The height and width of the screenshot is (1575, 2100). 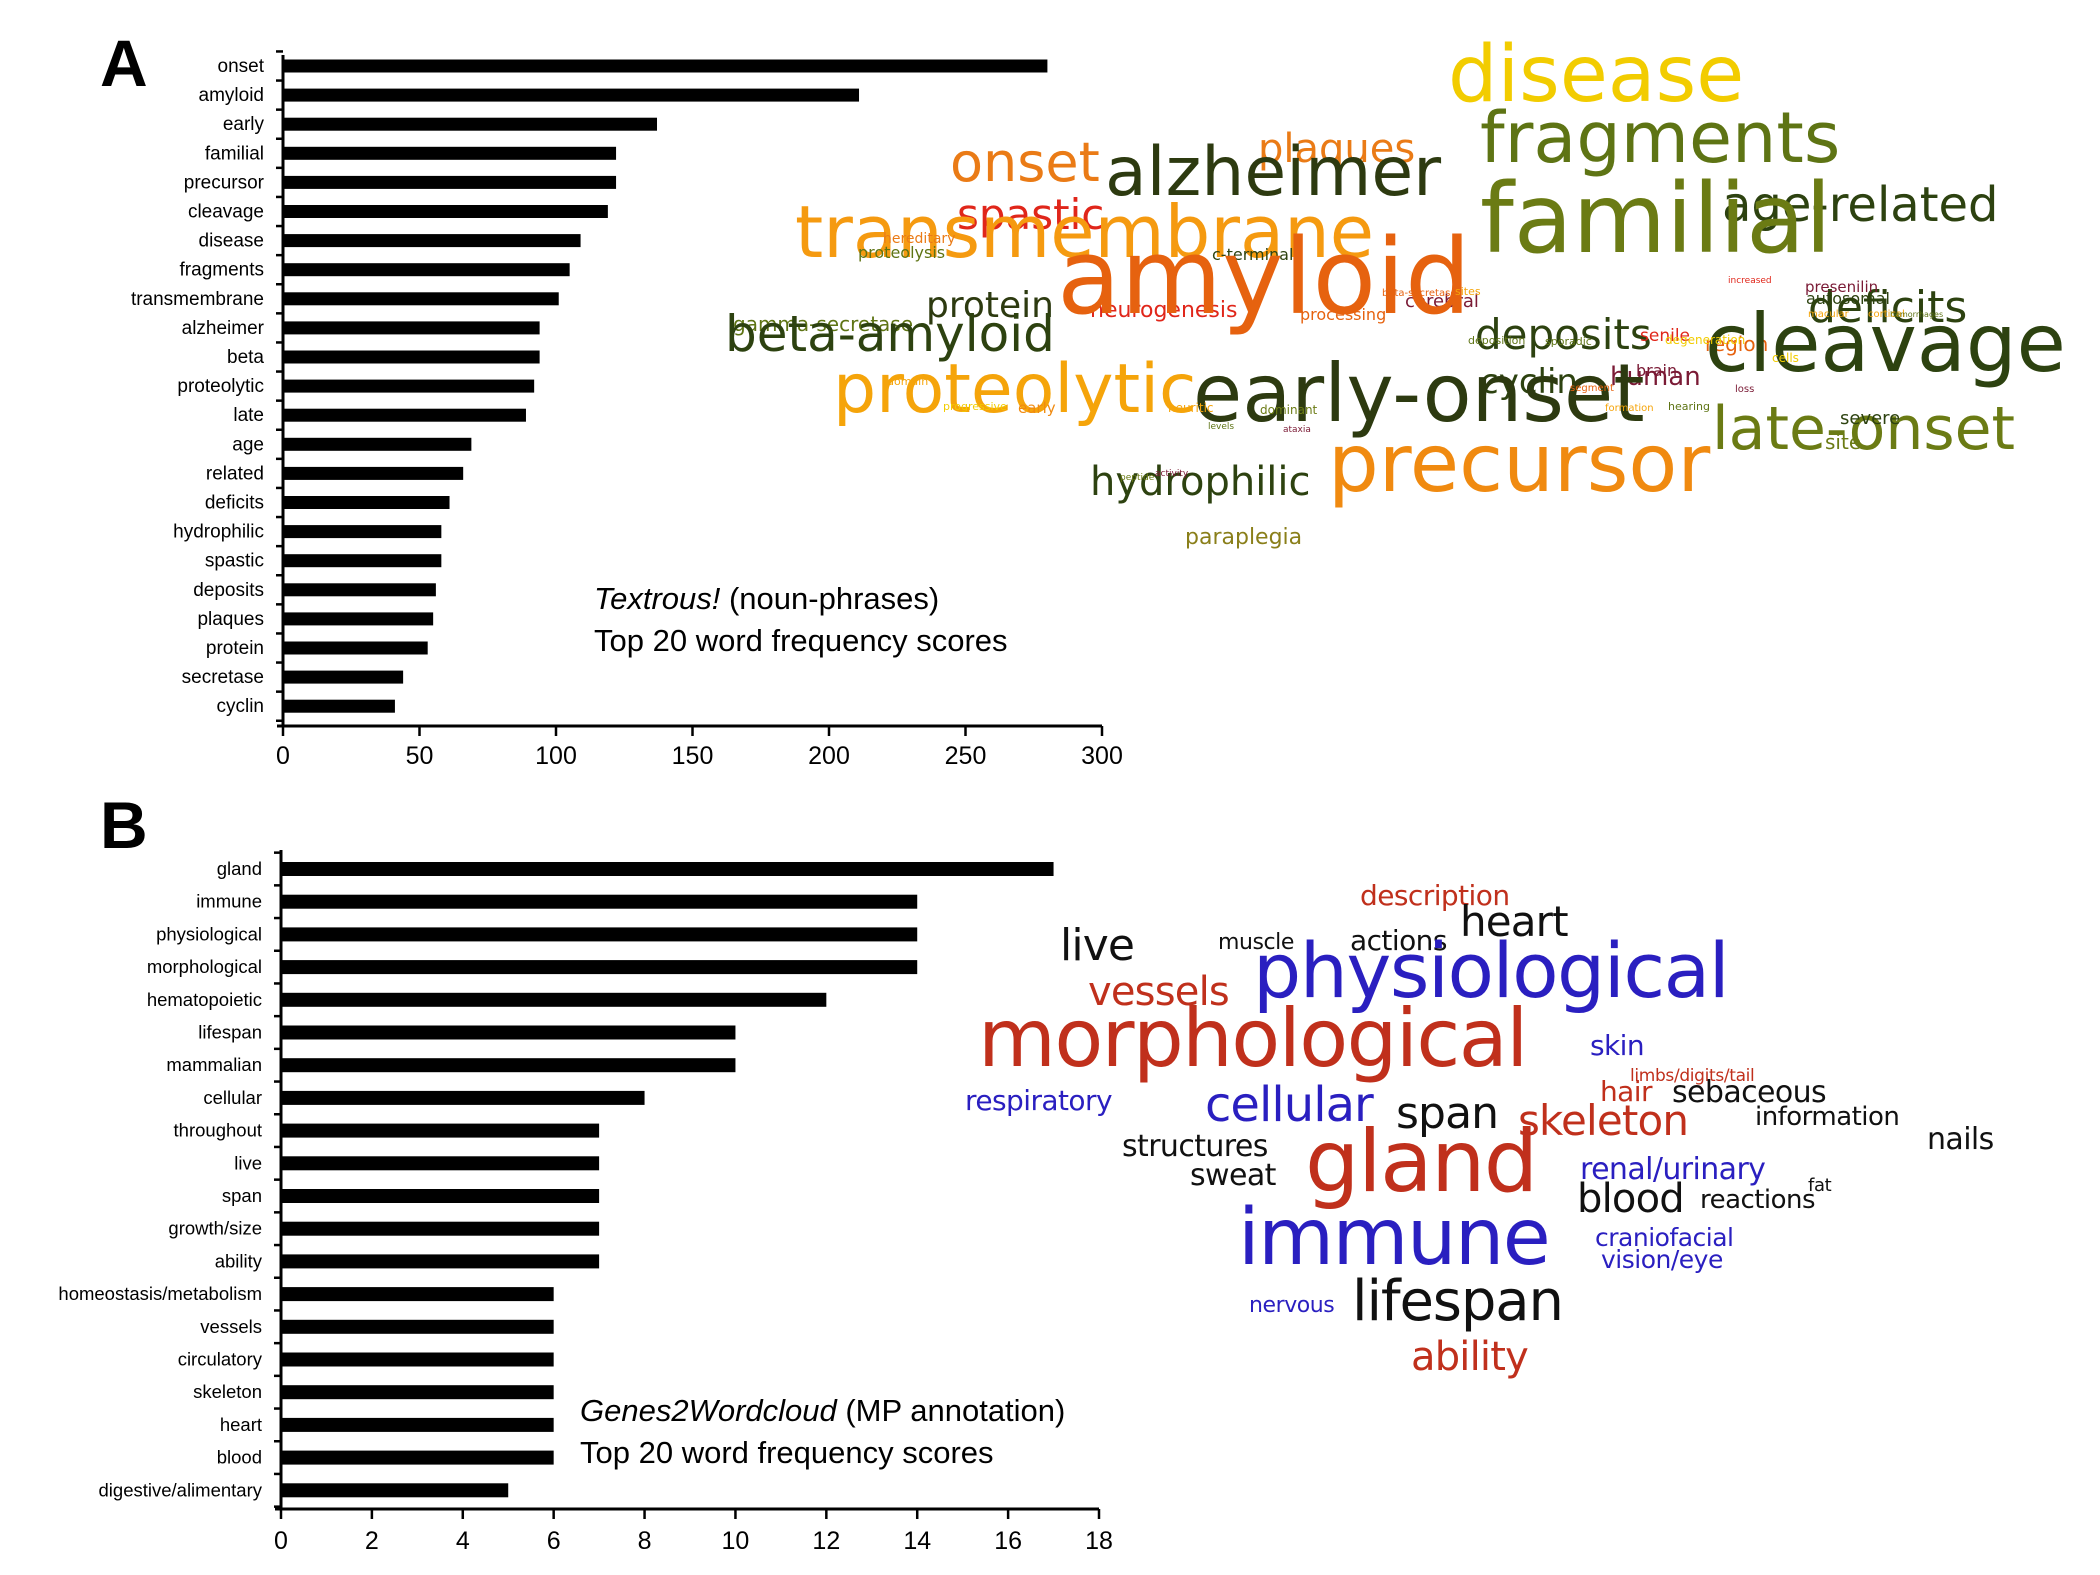 What do you see at coordinates (223, 328) in the screenshot?
I see `panel-a-category-label: alzheimer` at bounding box center [223, 328].